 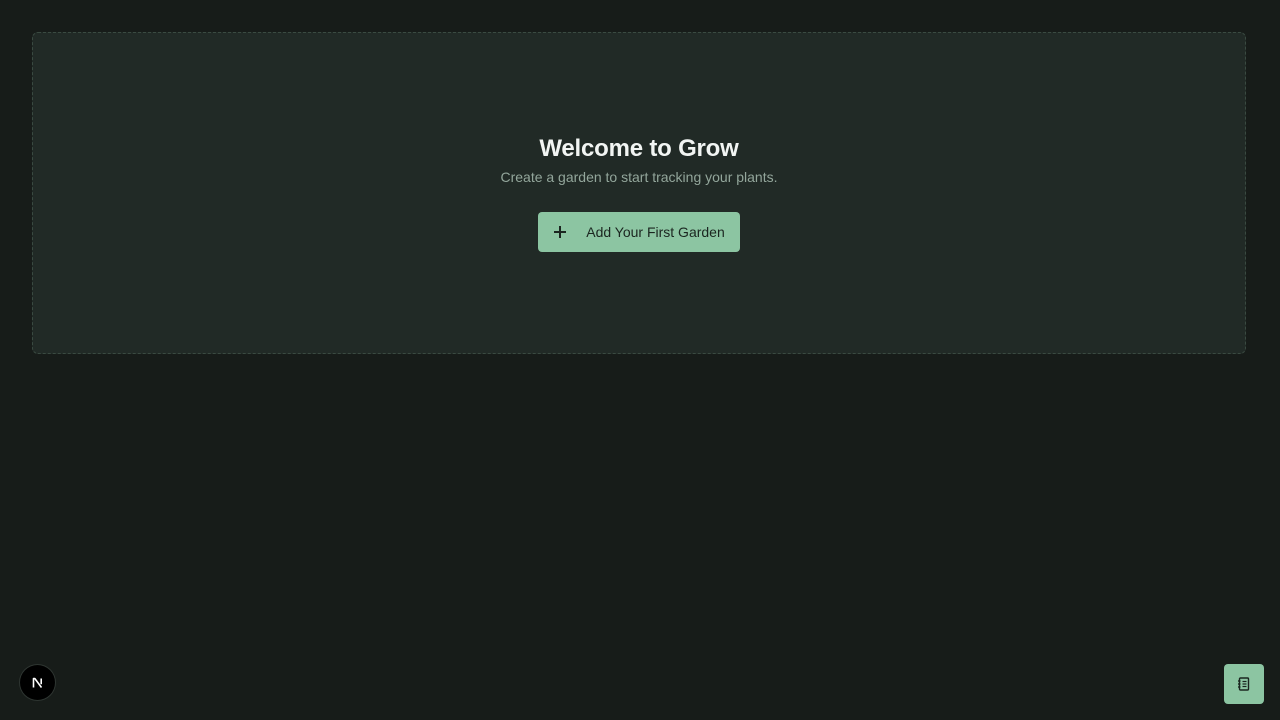 I want to click on add-first-garden-button: Add Your First Garden, so click(x=639, y=232).